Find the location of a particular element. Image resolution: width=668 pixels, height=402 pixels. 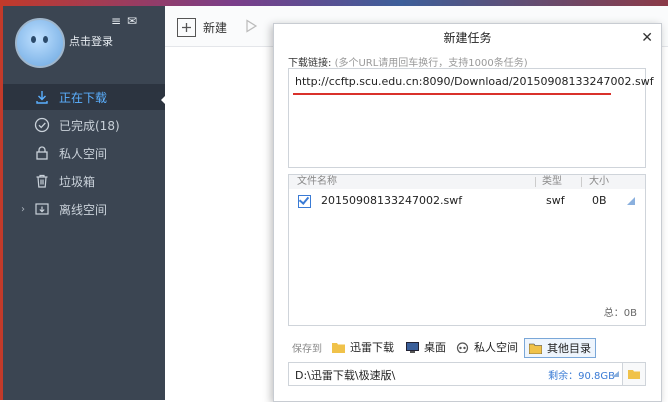

file-checkbox is located at coordinates (304, 201).